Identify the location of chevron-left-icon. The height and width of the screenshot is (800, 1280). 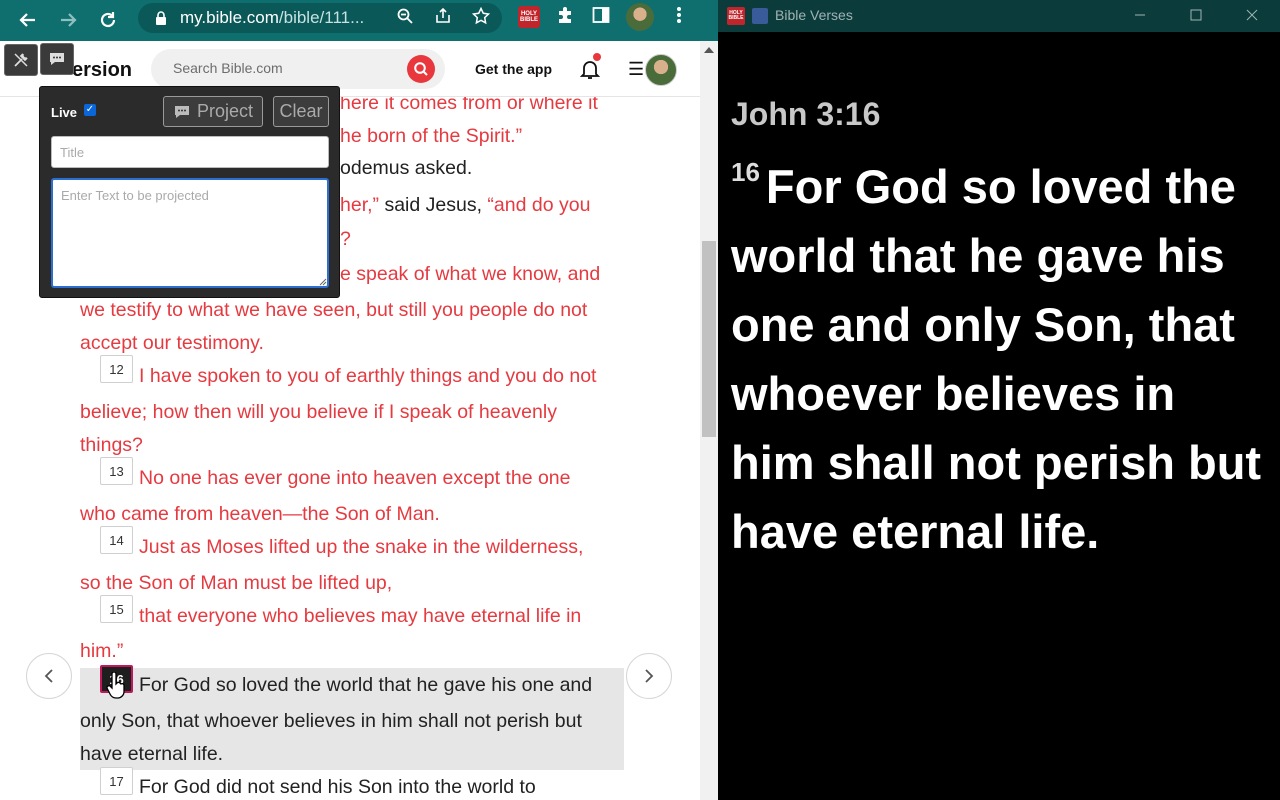
(48, 676).